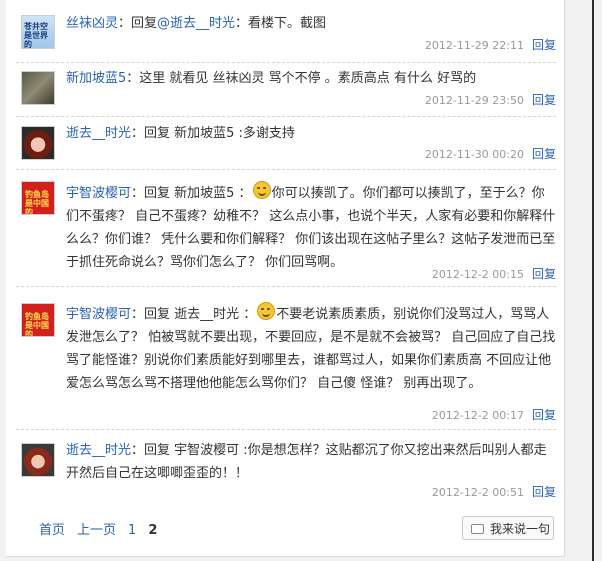  I want to click on speech-bubble-icon, so click(477, 529).